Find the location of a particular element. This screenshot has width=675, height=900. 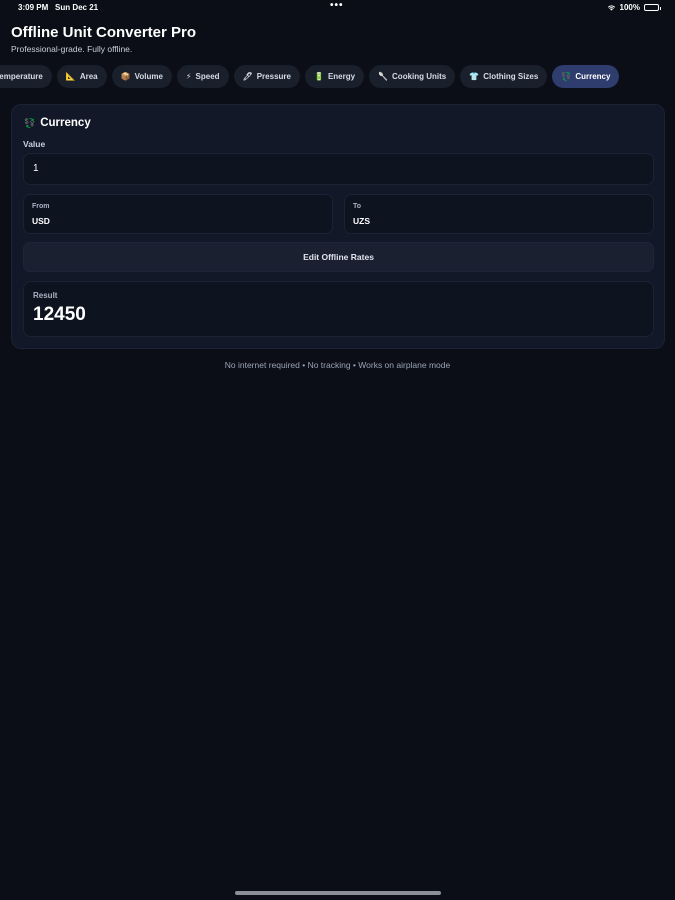

multitasking-dots: ••• is located at coordinates (337, 5).